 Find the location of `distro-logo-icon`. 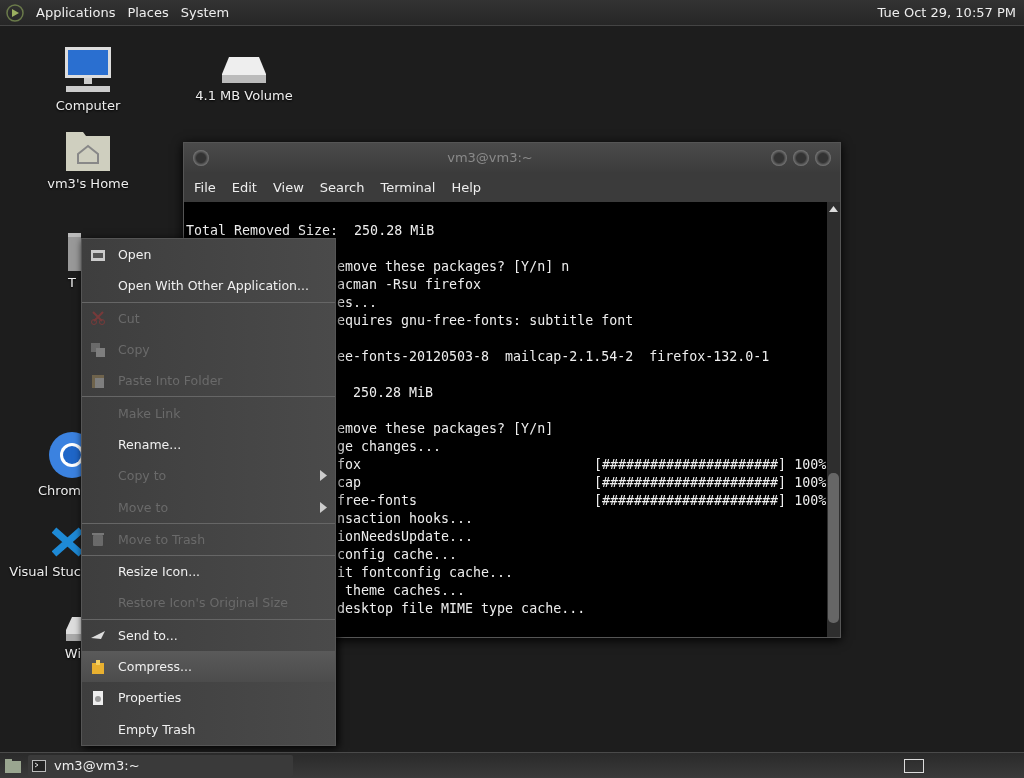

distro-logo-icon is located at coordinates (15, 12).